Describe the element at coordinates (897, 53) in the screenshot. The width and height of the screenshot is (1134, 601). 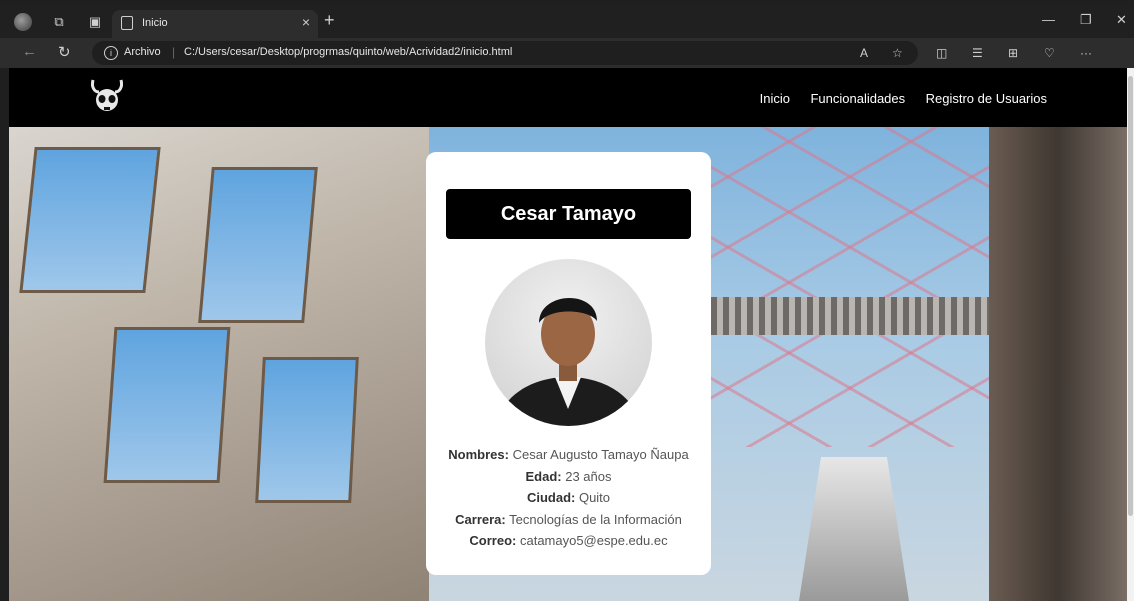
I see `favorite-star-icon: ☆` at that location.